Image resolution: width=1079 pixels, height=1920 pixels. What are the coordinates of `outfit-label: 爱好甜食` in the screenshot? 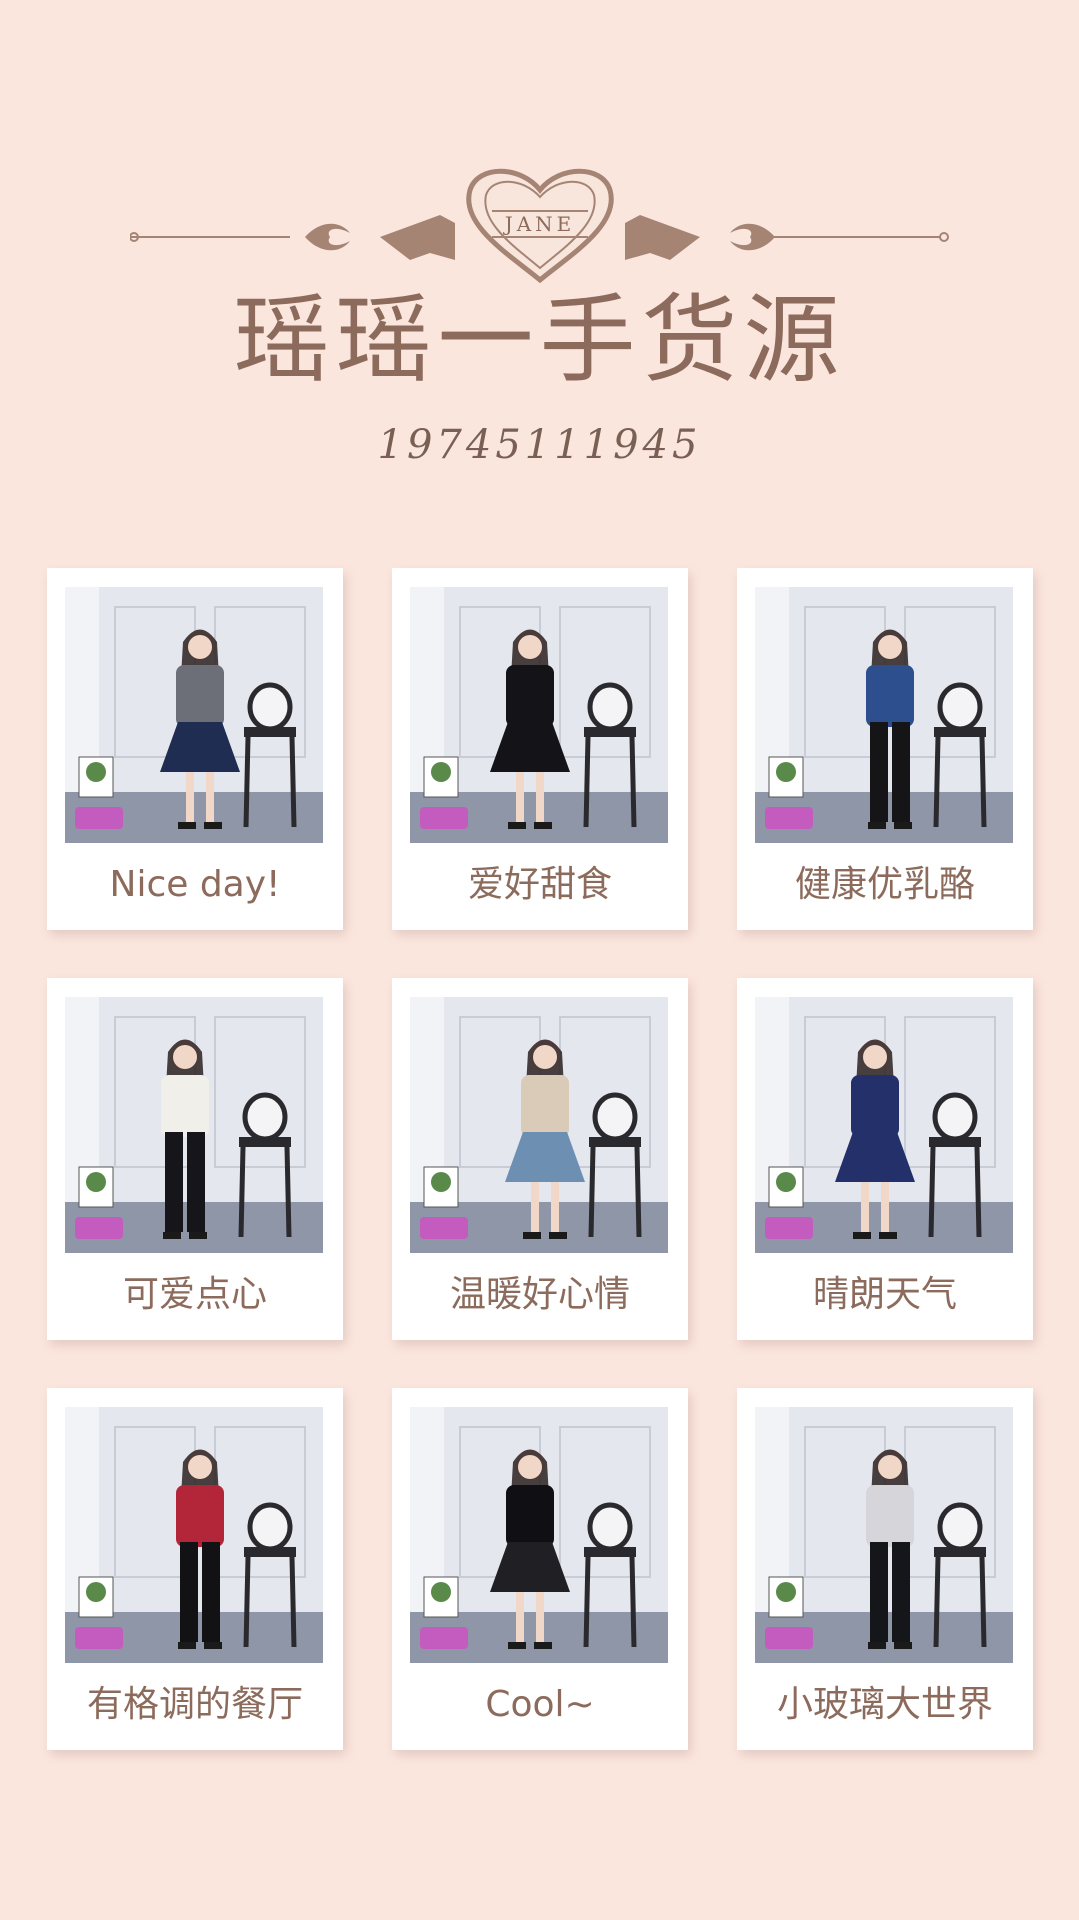 It's located at (539, 884).